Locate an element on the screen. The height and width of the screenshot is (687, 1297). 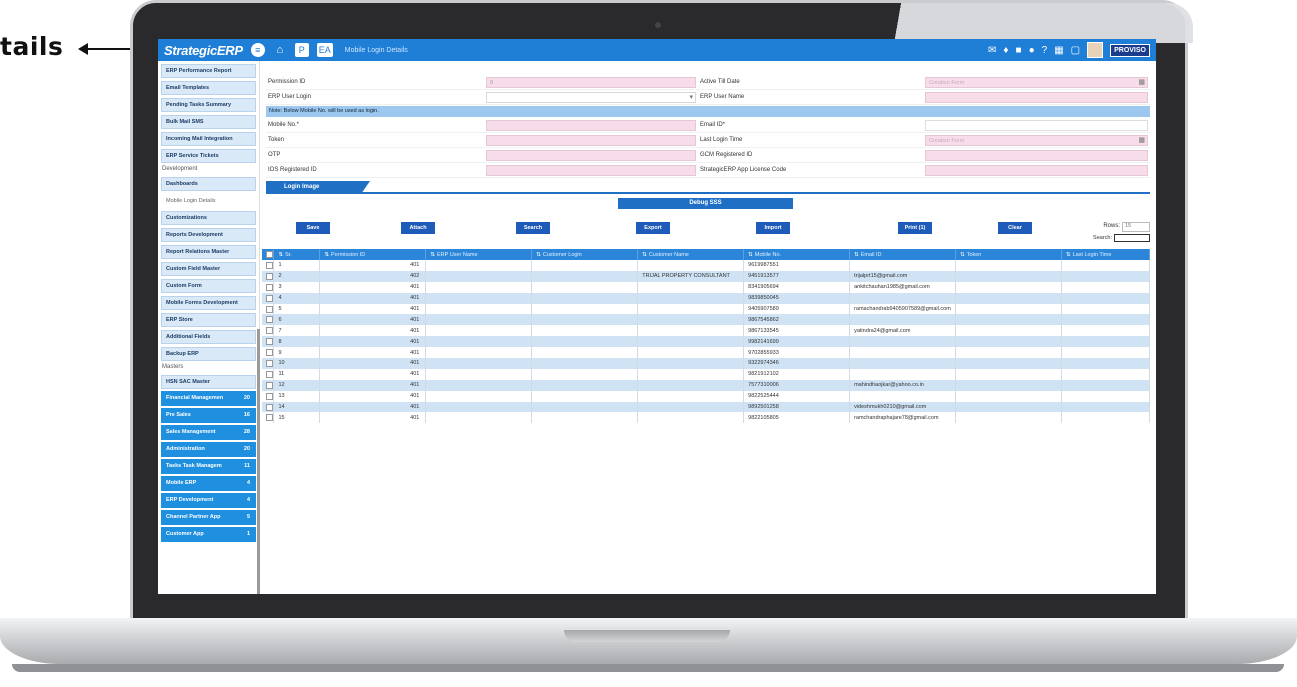
sidebar-item: Mobile Login Details is located at coordinates (208, 201).